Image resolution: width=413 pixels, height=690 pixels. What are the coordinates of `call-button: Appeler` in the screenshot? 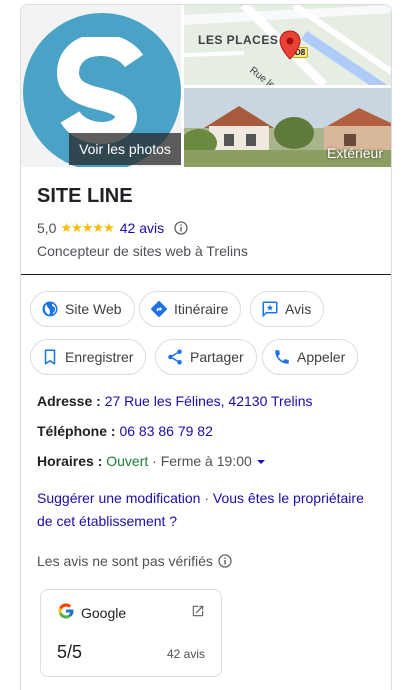 It's located at (310, 357).